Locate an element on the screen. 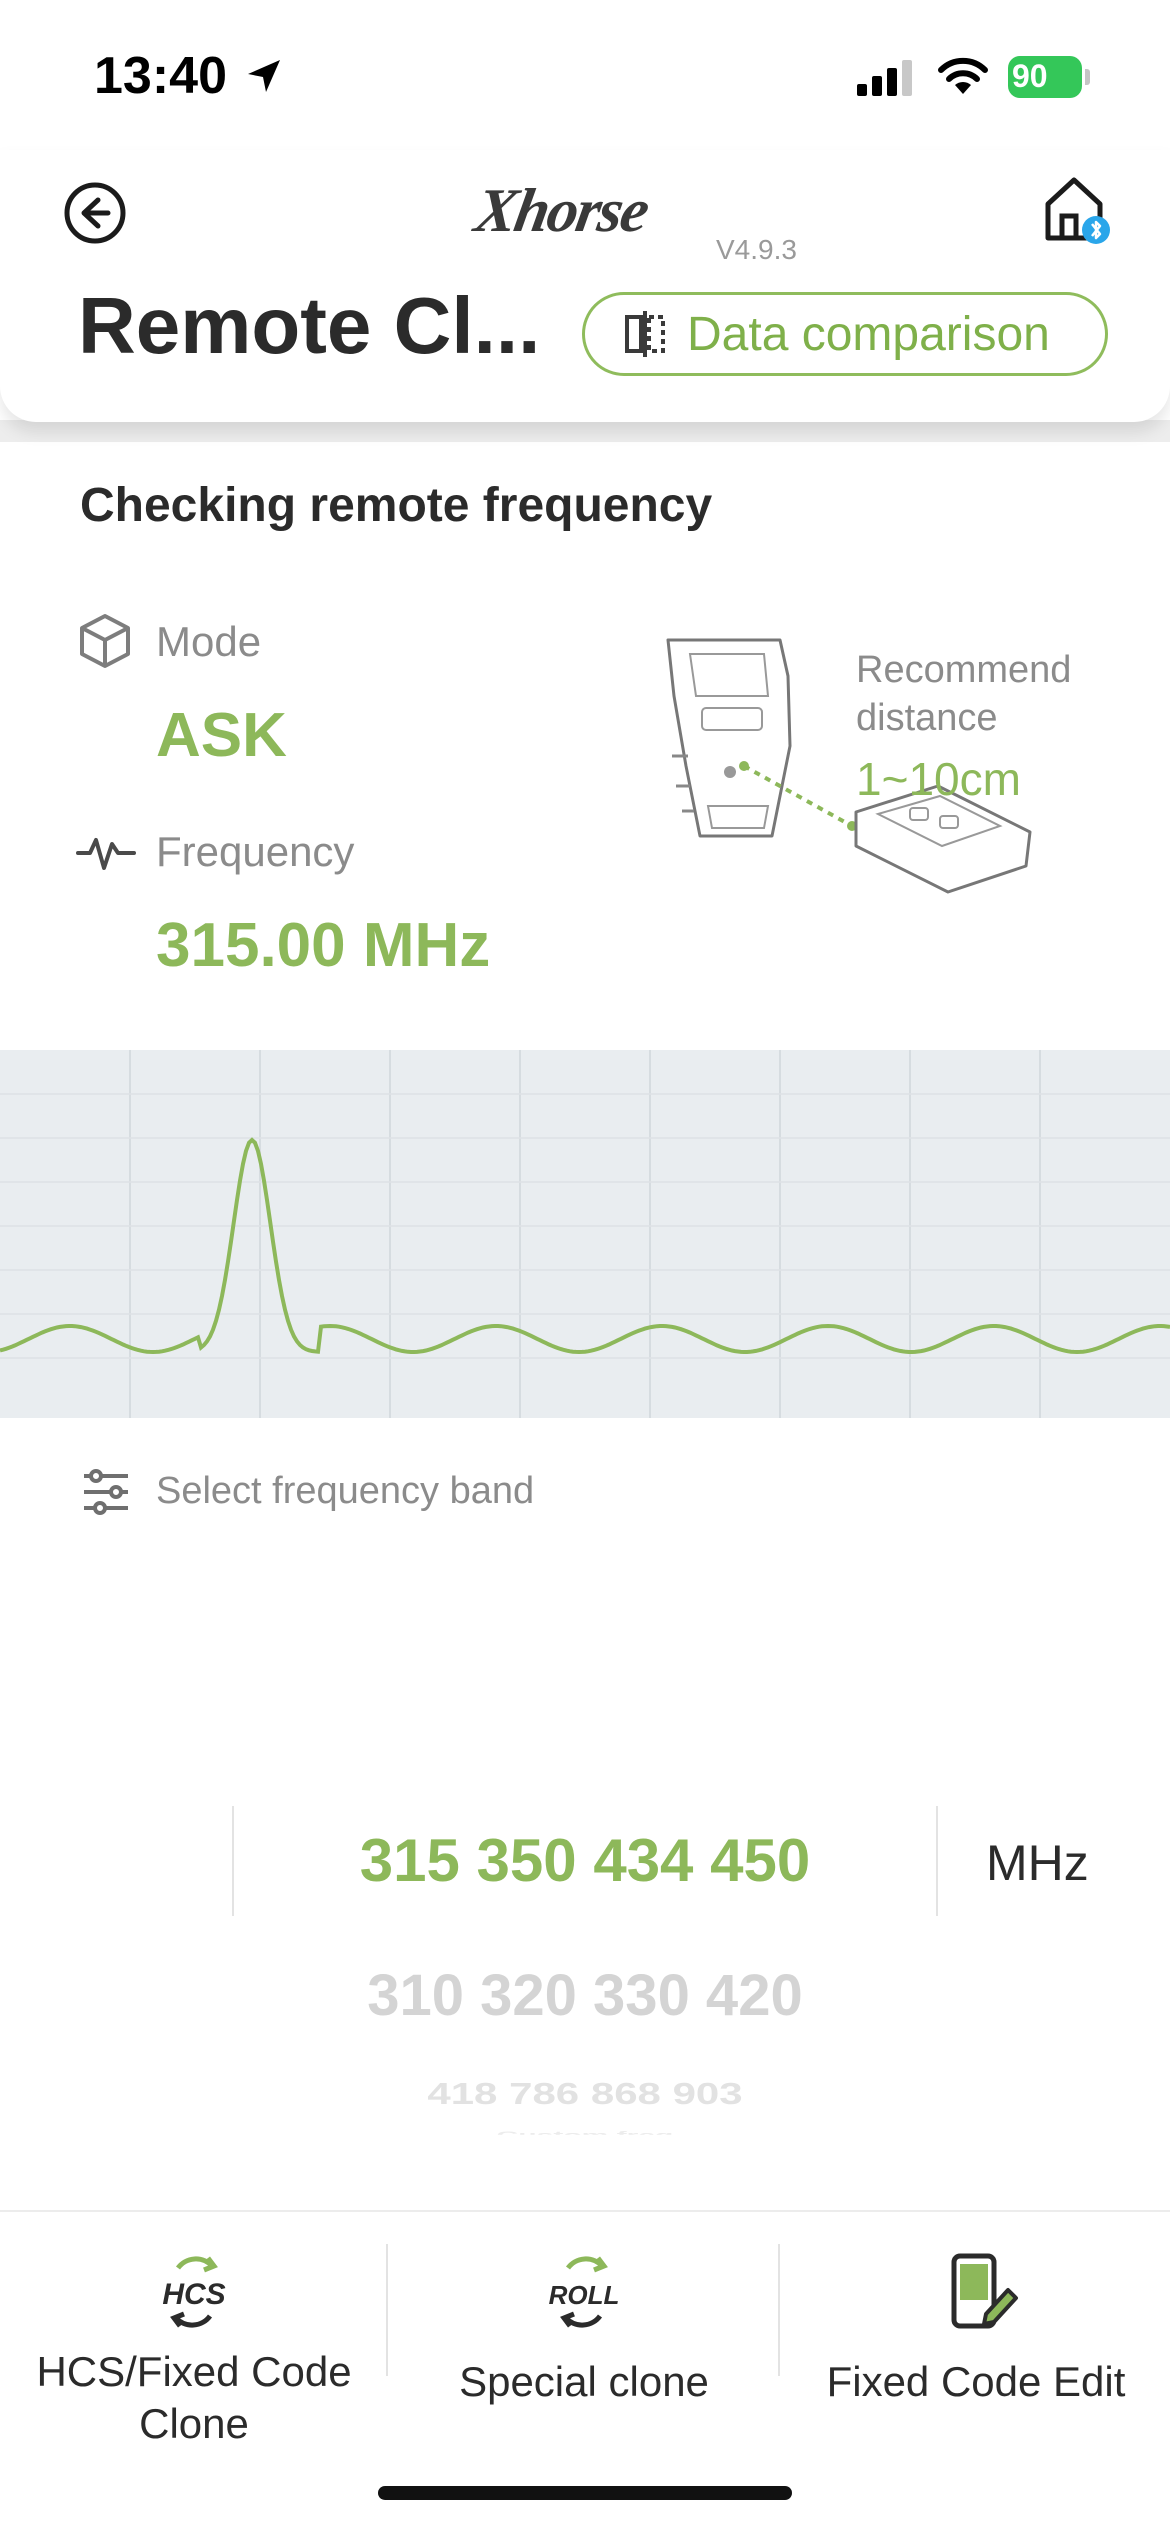 The image size is (1170, 2532). select-band-label: Select frequency band is located at coordinates (345, 1491).